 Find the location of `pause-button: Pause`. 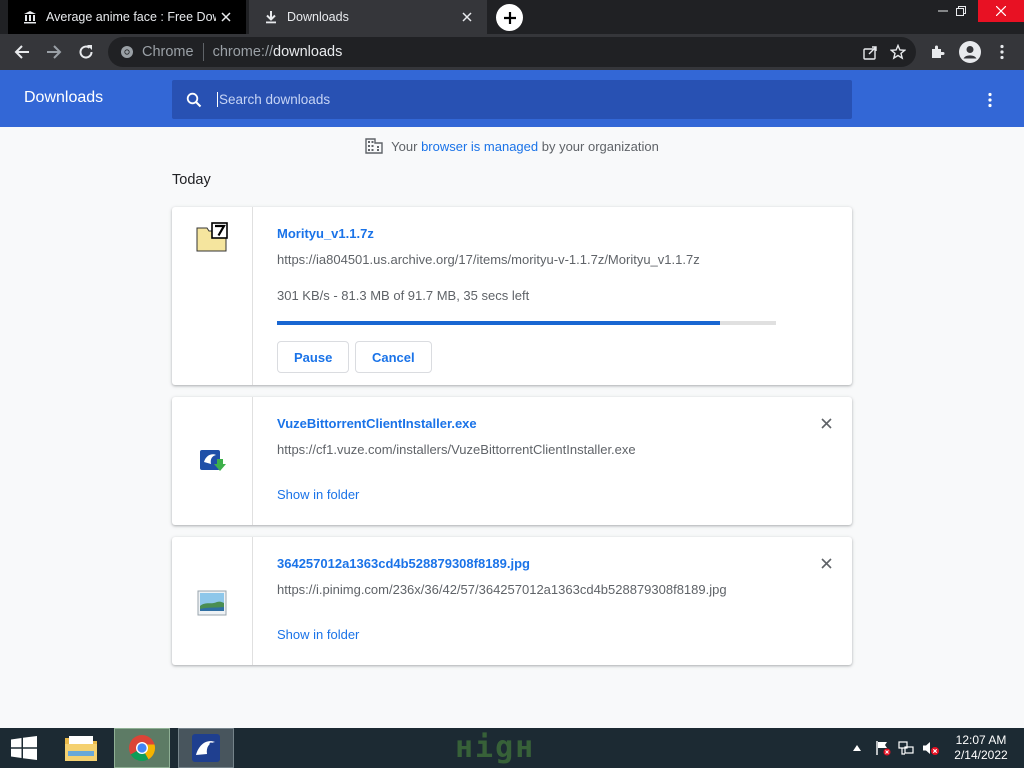

pause-button: Pause is located at coordinates (313, 357).